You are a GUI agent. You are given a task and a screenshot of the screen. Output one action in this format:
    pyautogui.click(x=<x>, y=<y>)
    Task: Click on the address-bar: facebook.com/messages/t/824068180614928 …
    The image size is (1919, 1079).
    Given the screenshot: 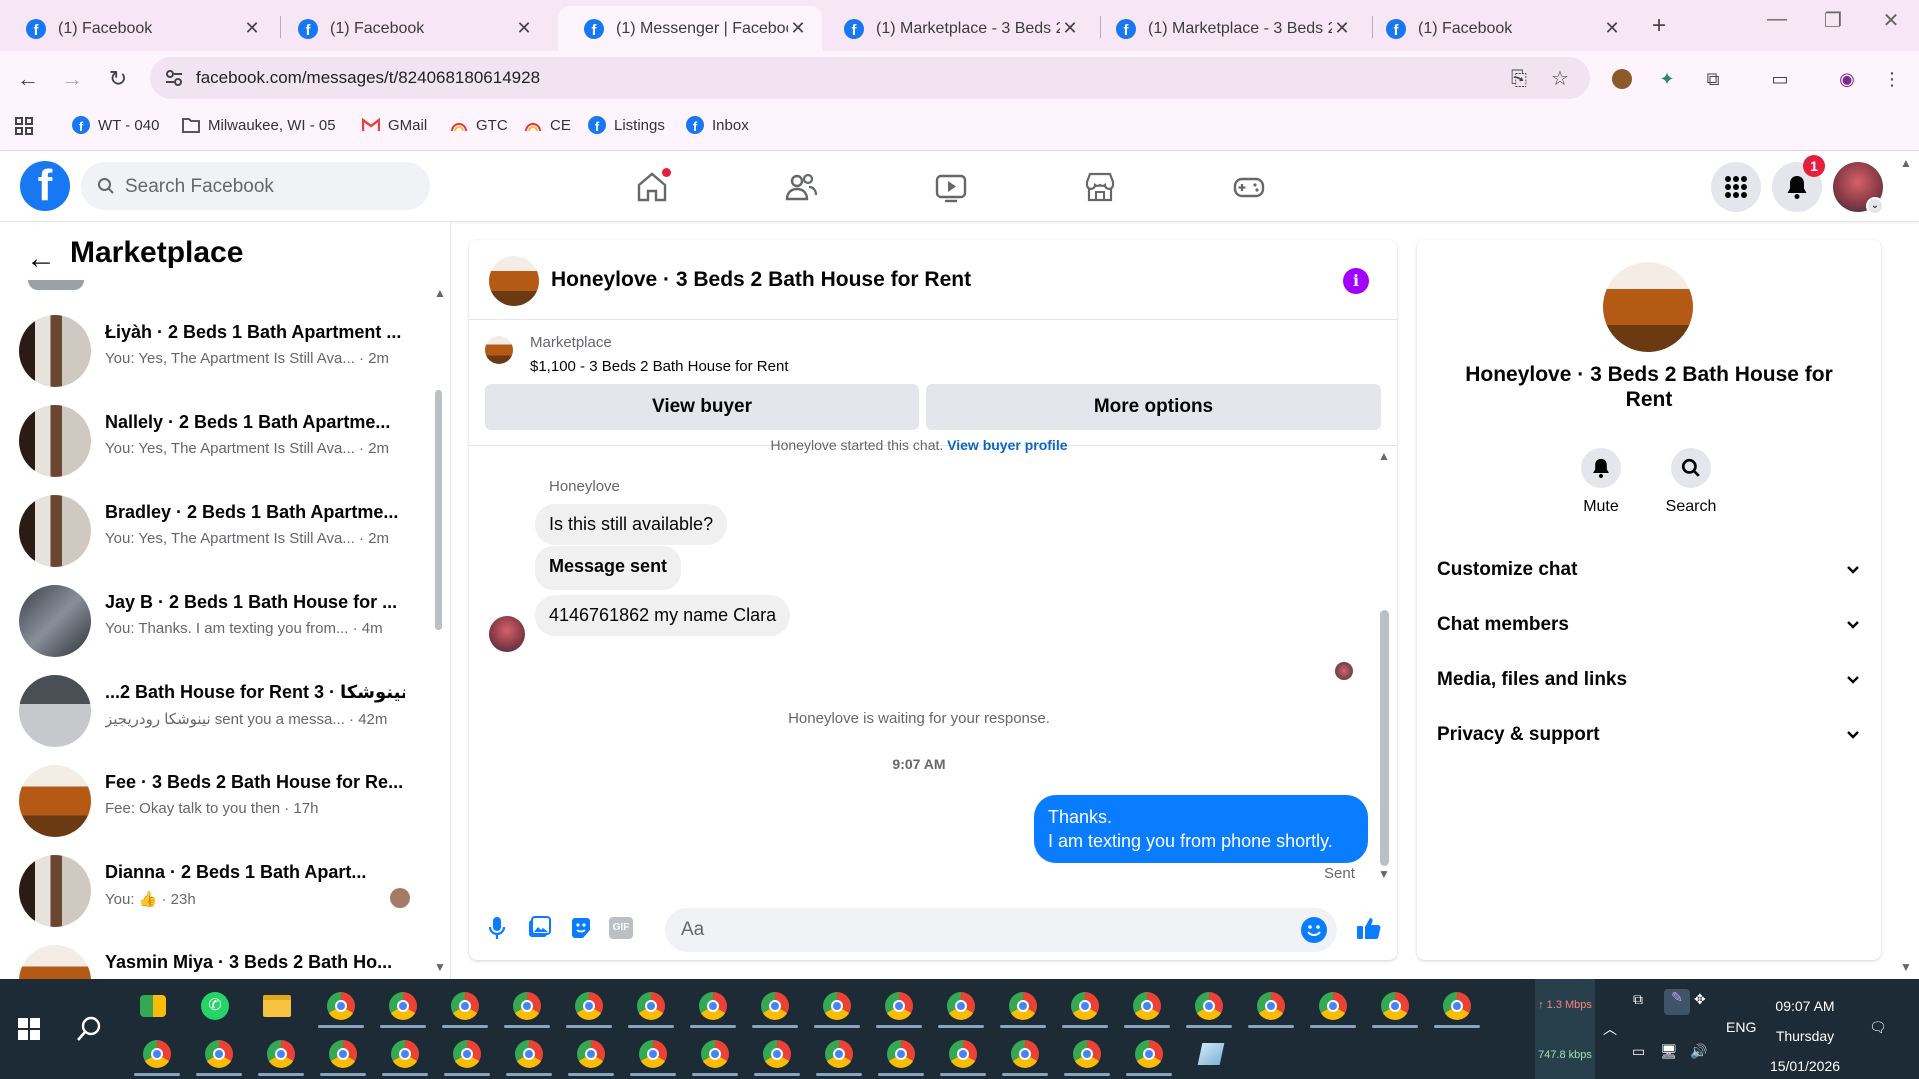 What is the action you would take?
    pyautogui.click(x=870, y=78)
    